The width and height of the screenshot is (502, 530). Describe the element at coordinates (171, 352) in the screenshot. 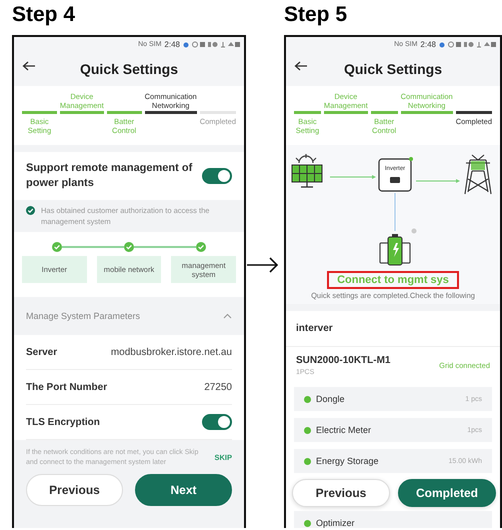

I see `parameter-value: modbusbroker.istore.net.au` at that location.